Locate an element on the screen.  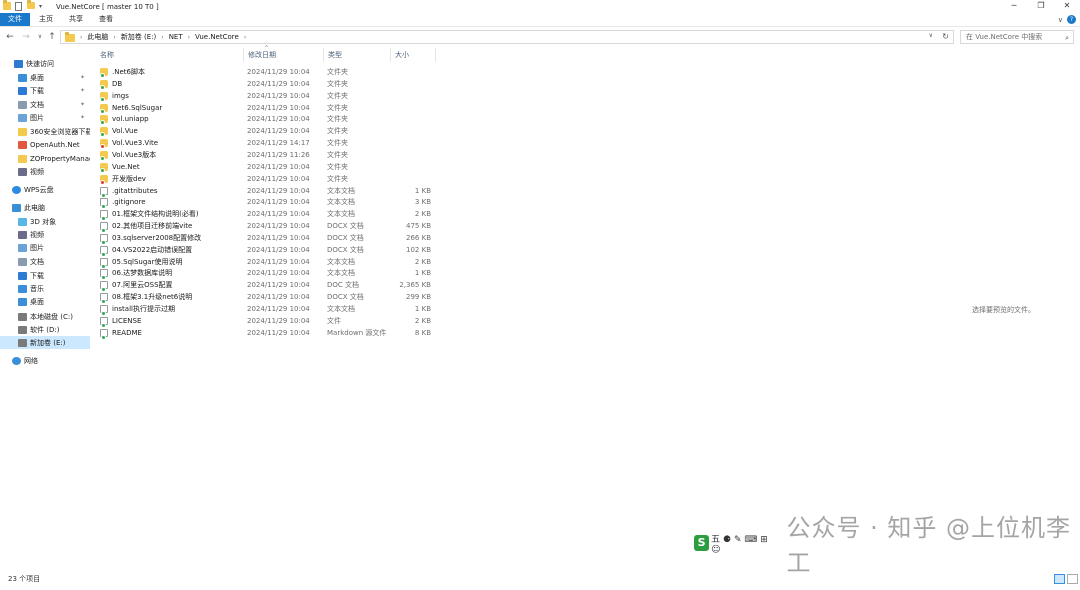
sidebar-item: 软件 (D:) is located at coordinates (45, 329).